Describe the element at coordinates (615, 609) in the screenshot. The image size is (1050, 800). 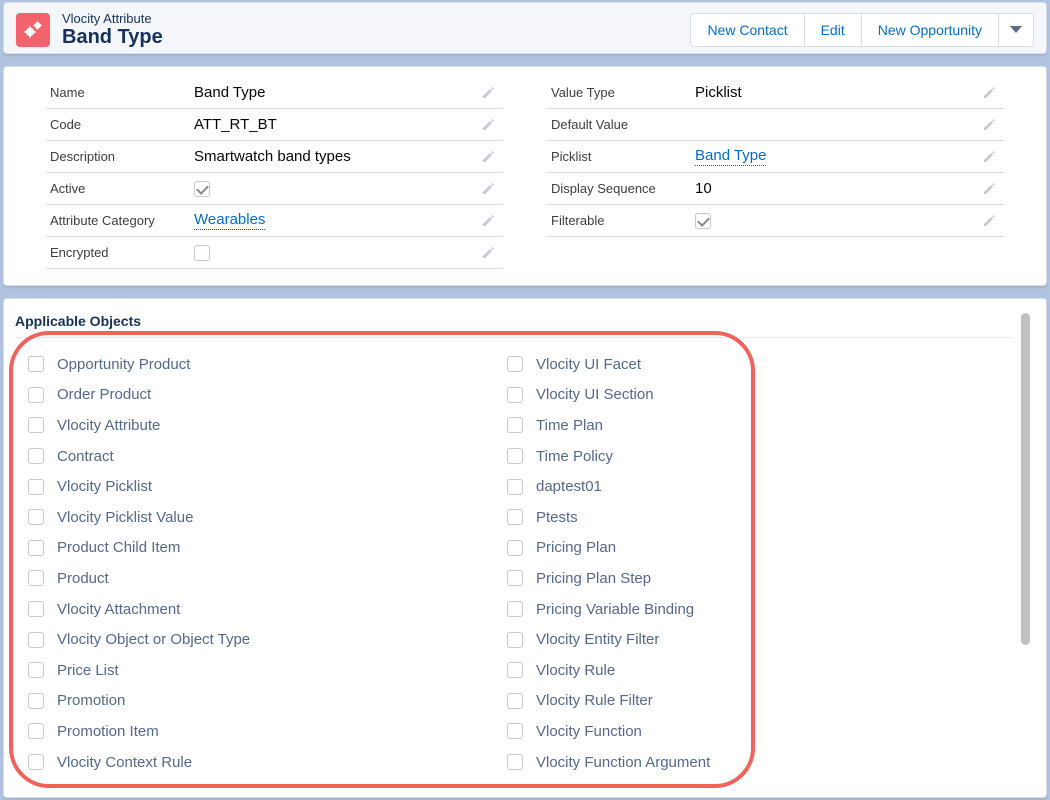
I see `object-label: Pricing Variable Binding` at that location.